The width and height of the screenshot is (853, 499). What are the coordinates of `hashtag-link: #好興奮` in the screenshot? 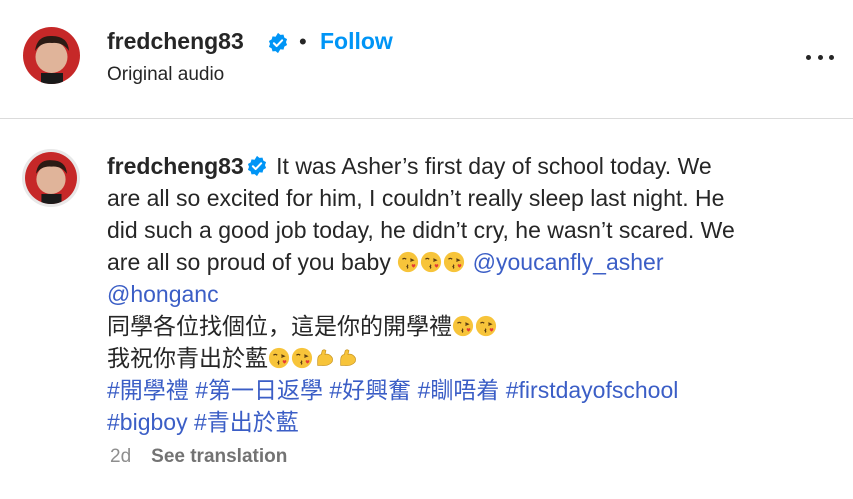 It's located at (370, 390).